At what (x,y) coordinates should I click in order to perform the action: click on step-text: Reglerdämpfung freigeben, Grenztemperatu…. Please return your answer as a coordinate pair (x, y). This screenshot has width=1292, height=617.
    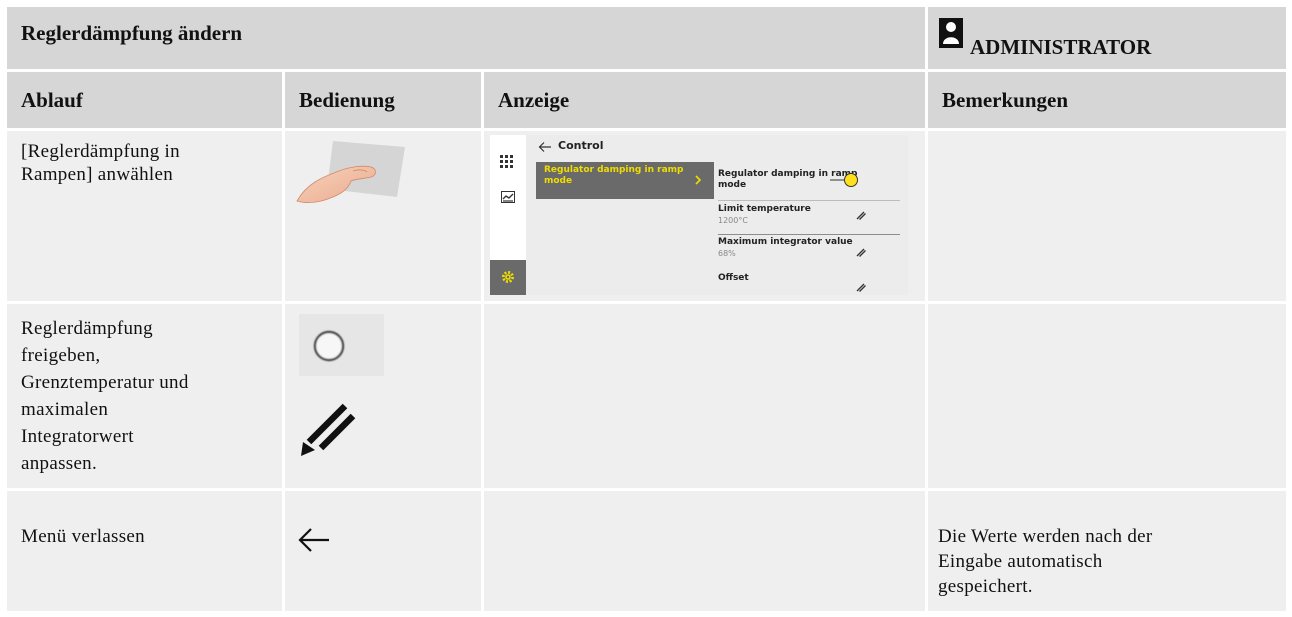
    Looking at the image, I should click on (105, 396).